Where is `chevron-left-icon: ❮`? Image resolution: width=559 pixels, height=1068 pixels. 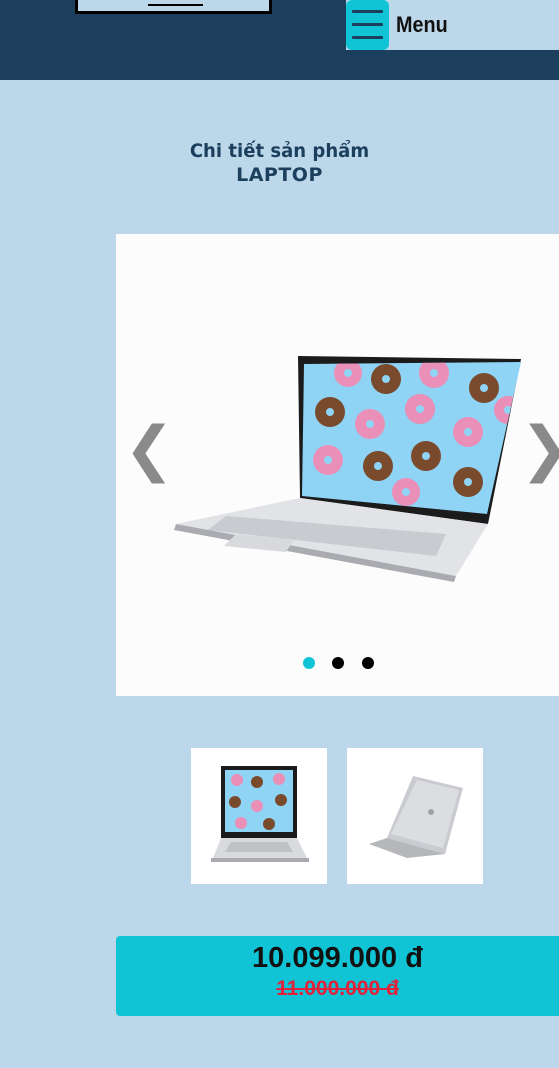 chevron-left-icon: ❮ is located at coordinates (149, 449).